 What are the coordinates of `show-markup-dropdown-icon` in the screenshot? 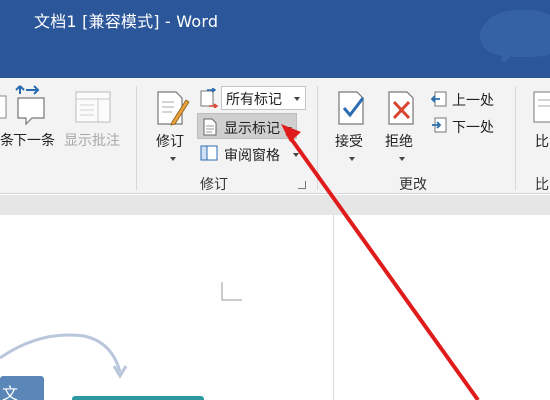 It's located at (289, 129).